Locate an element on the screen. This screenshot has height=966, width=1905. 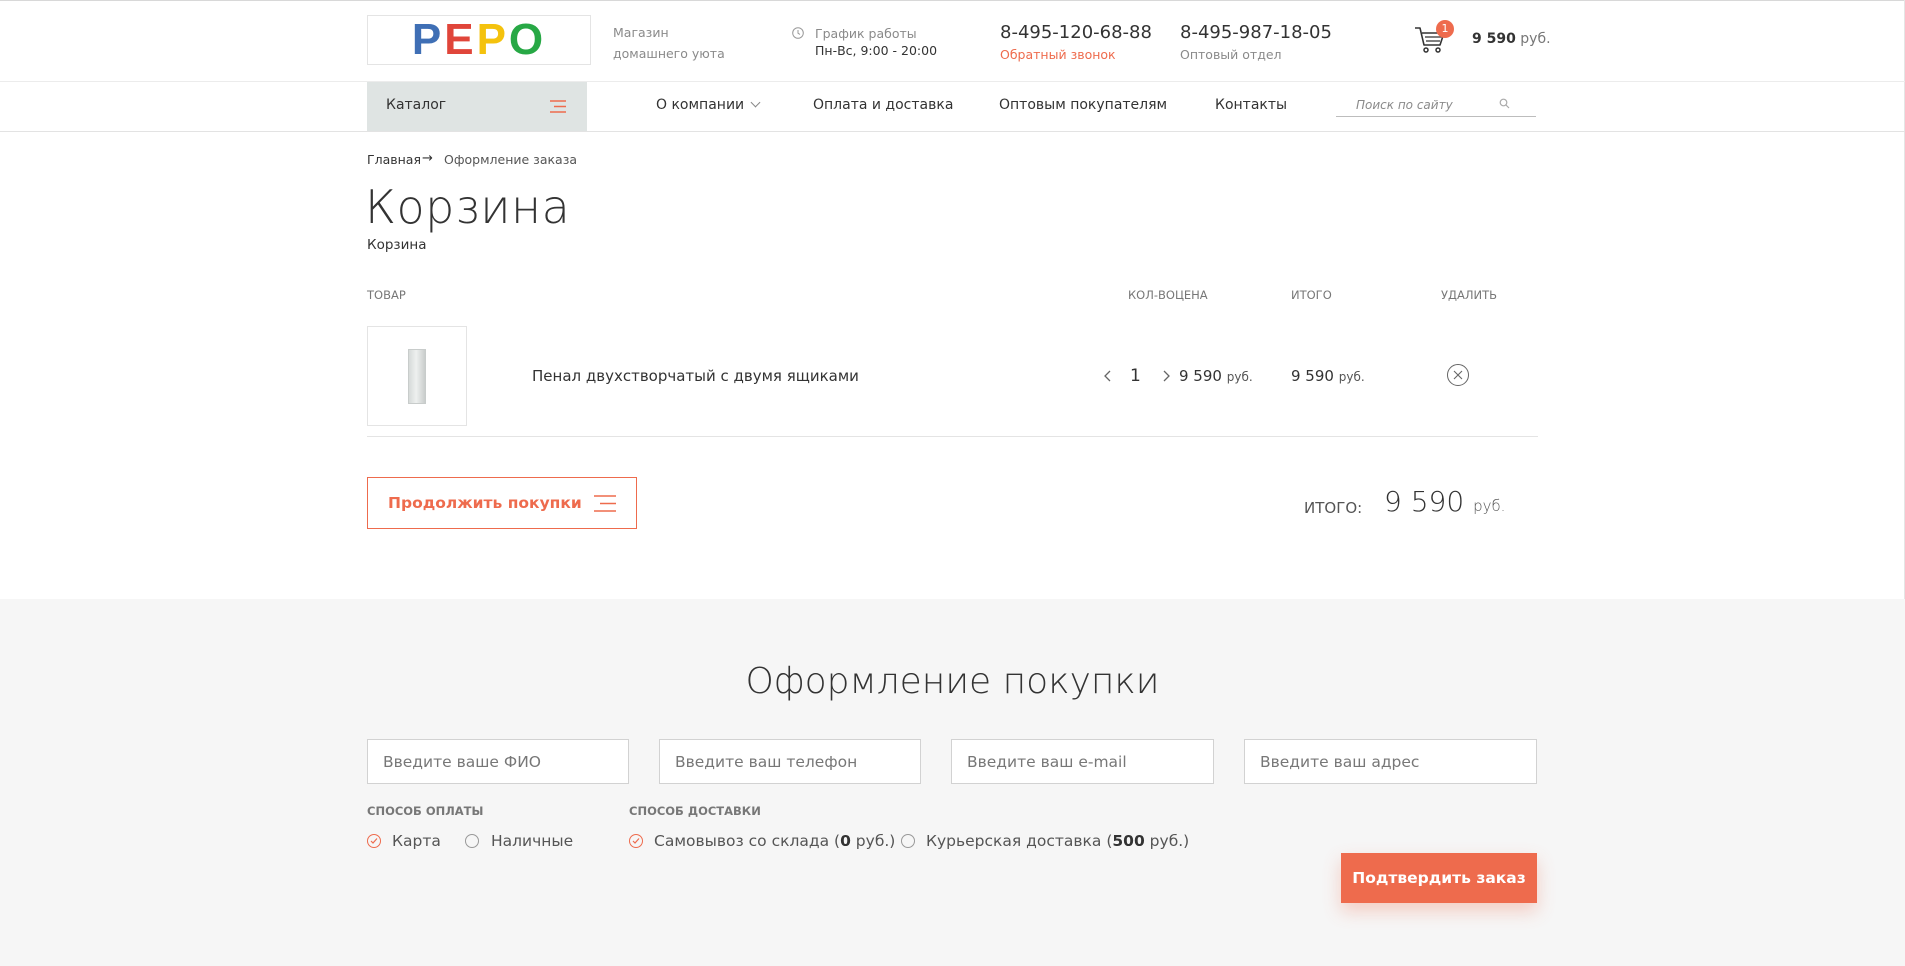
column-header-remove: Удалить is located at coordinates (1469, 295).